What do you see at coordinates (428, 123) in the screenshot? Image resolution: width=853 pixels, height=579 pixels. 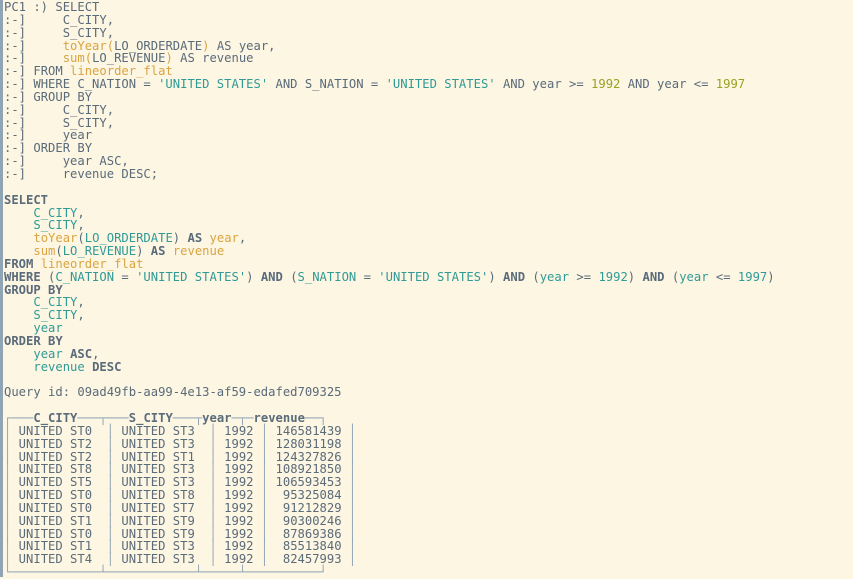 I see `echo-line: :-] S_CITY,` at bounding box center [428, 123].